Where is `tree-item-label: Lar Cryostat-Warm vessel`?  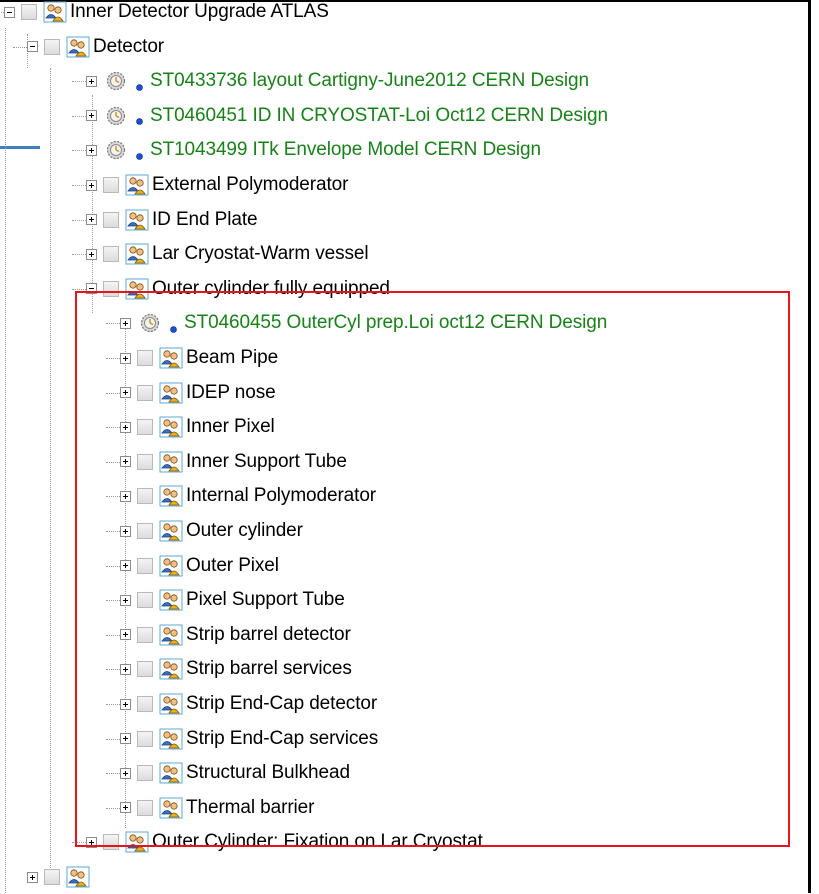 tree-item-label: Lar Cryostat-Warm vessel is located at coordinates (260, 254).